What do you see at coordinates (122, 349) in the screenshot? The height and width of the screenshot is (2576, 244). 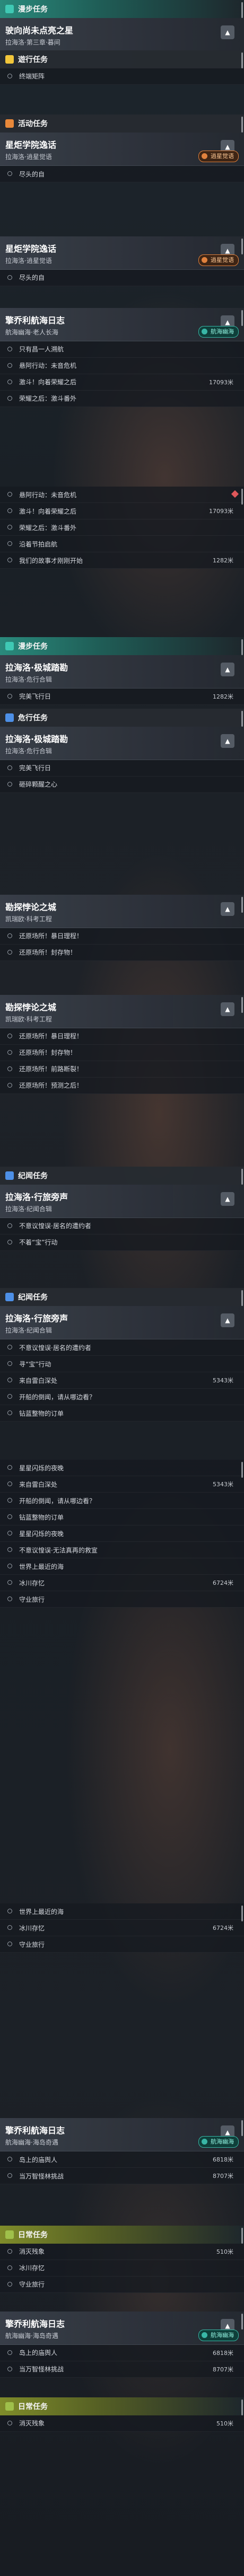 I see `quest-step: 只有昌一人溯航` at bounding box center [122, 349].